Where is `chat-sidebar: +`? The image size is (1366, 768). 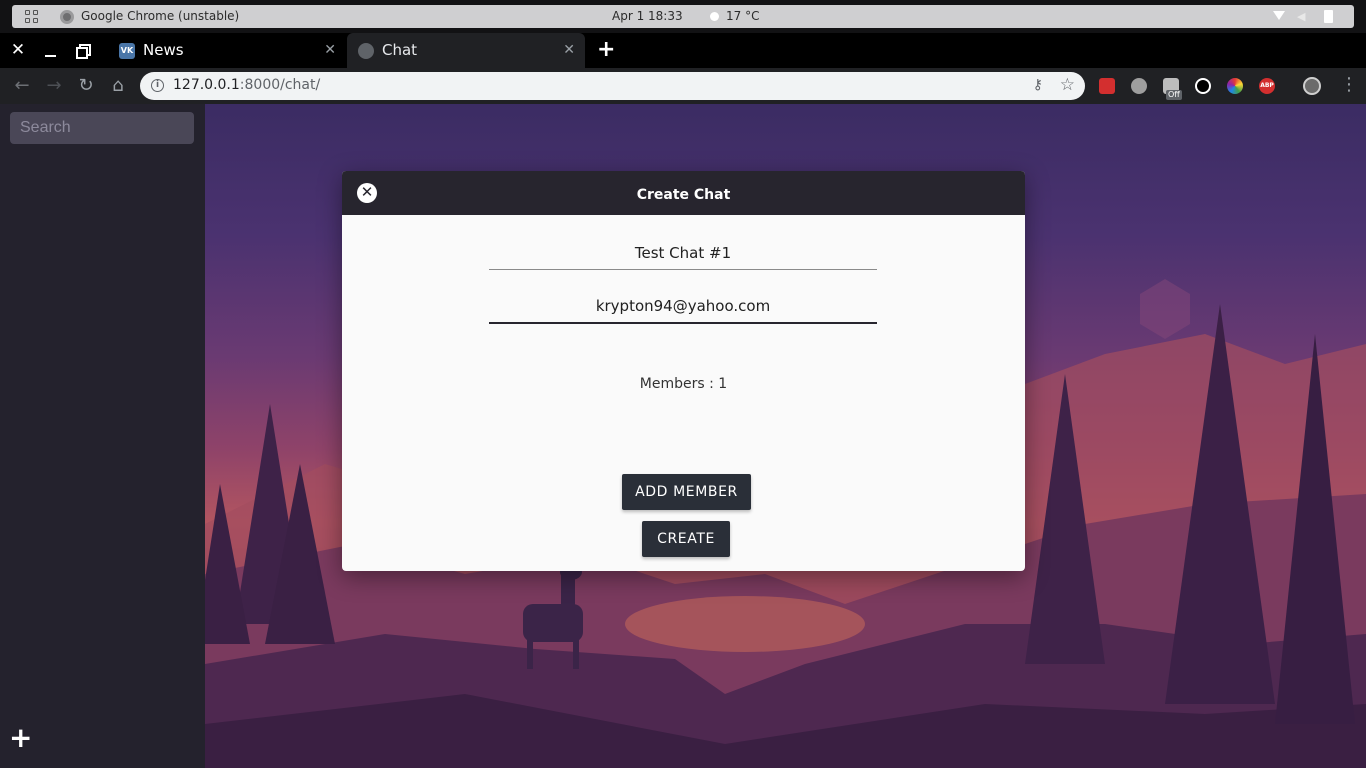 chat-sidebar: + is located at coordinates (102, 436).